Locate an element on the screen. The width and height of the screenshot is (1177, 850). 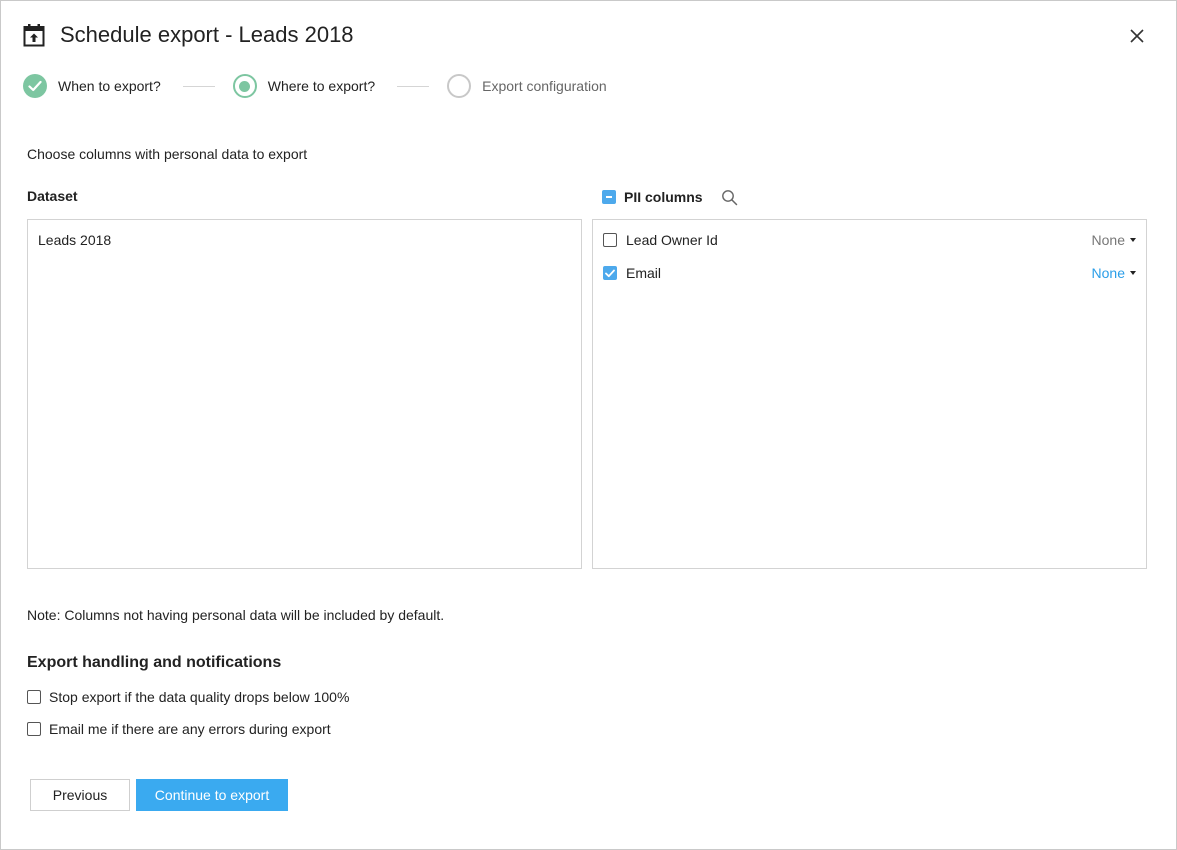
step-label: When to export? is located at coordinates (109, 86).